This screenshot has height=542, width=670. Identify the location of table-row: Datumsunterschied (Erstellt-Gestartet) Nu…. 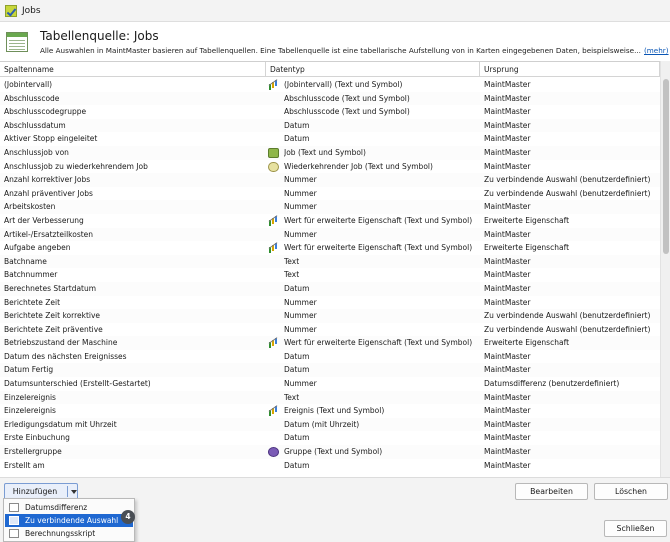
(330, 384).